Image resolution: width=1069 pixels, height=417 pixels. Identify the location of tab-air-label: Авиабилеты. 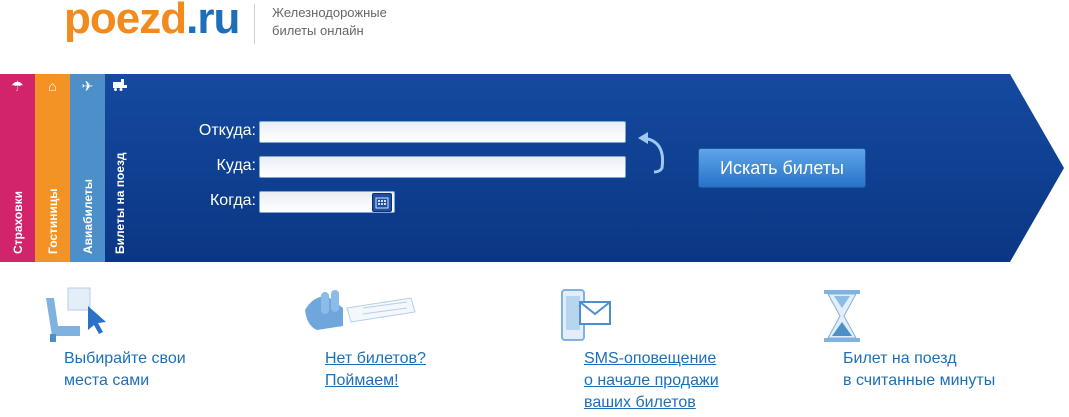
(87, 216).